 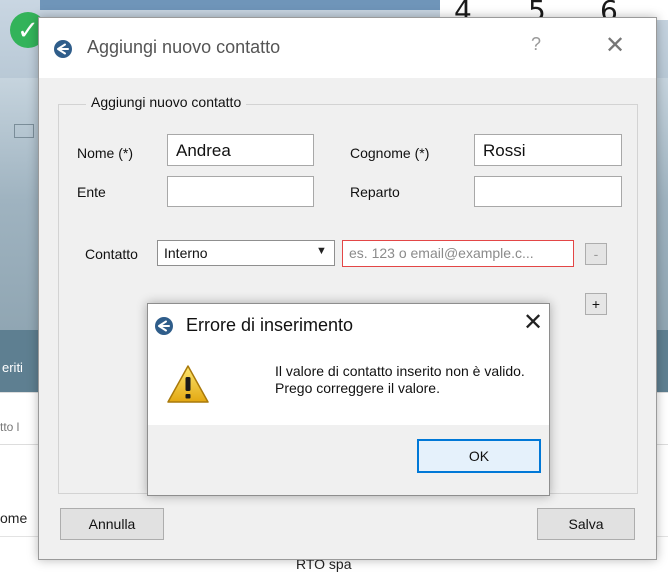 What do you see at coordinates (240, 191) in the screenshot?
I see `ente-input` at bounding box center [240, 191].